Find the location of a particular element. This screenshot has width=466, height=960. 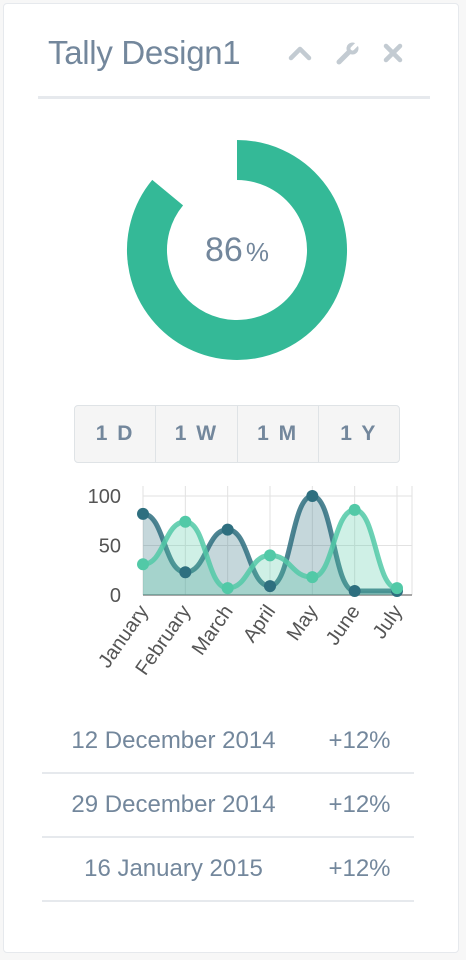

y-tick-label: 100 is located at coordinates (104, 497).